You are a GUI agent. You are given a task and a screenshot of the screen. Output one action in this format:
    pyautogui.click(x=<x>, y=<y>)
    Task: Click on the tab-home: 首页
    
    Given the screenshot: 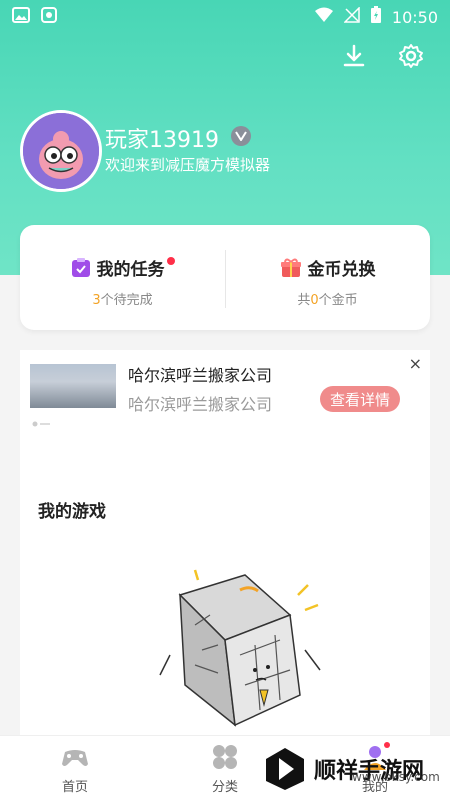 What is the action you would take?
    pyautogui.click(x=75, y=768)
    